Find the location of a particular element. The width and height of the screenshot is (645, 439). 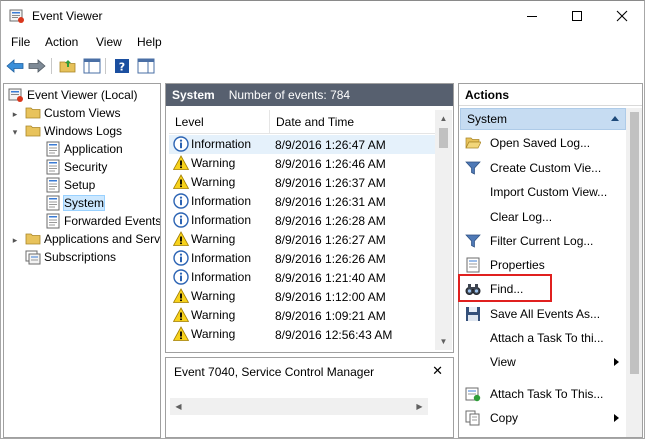

tree-item-subscriptions: Subscriptions is located at coordinates (70, 257).